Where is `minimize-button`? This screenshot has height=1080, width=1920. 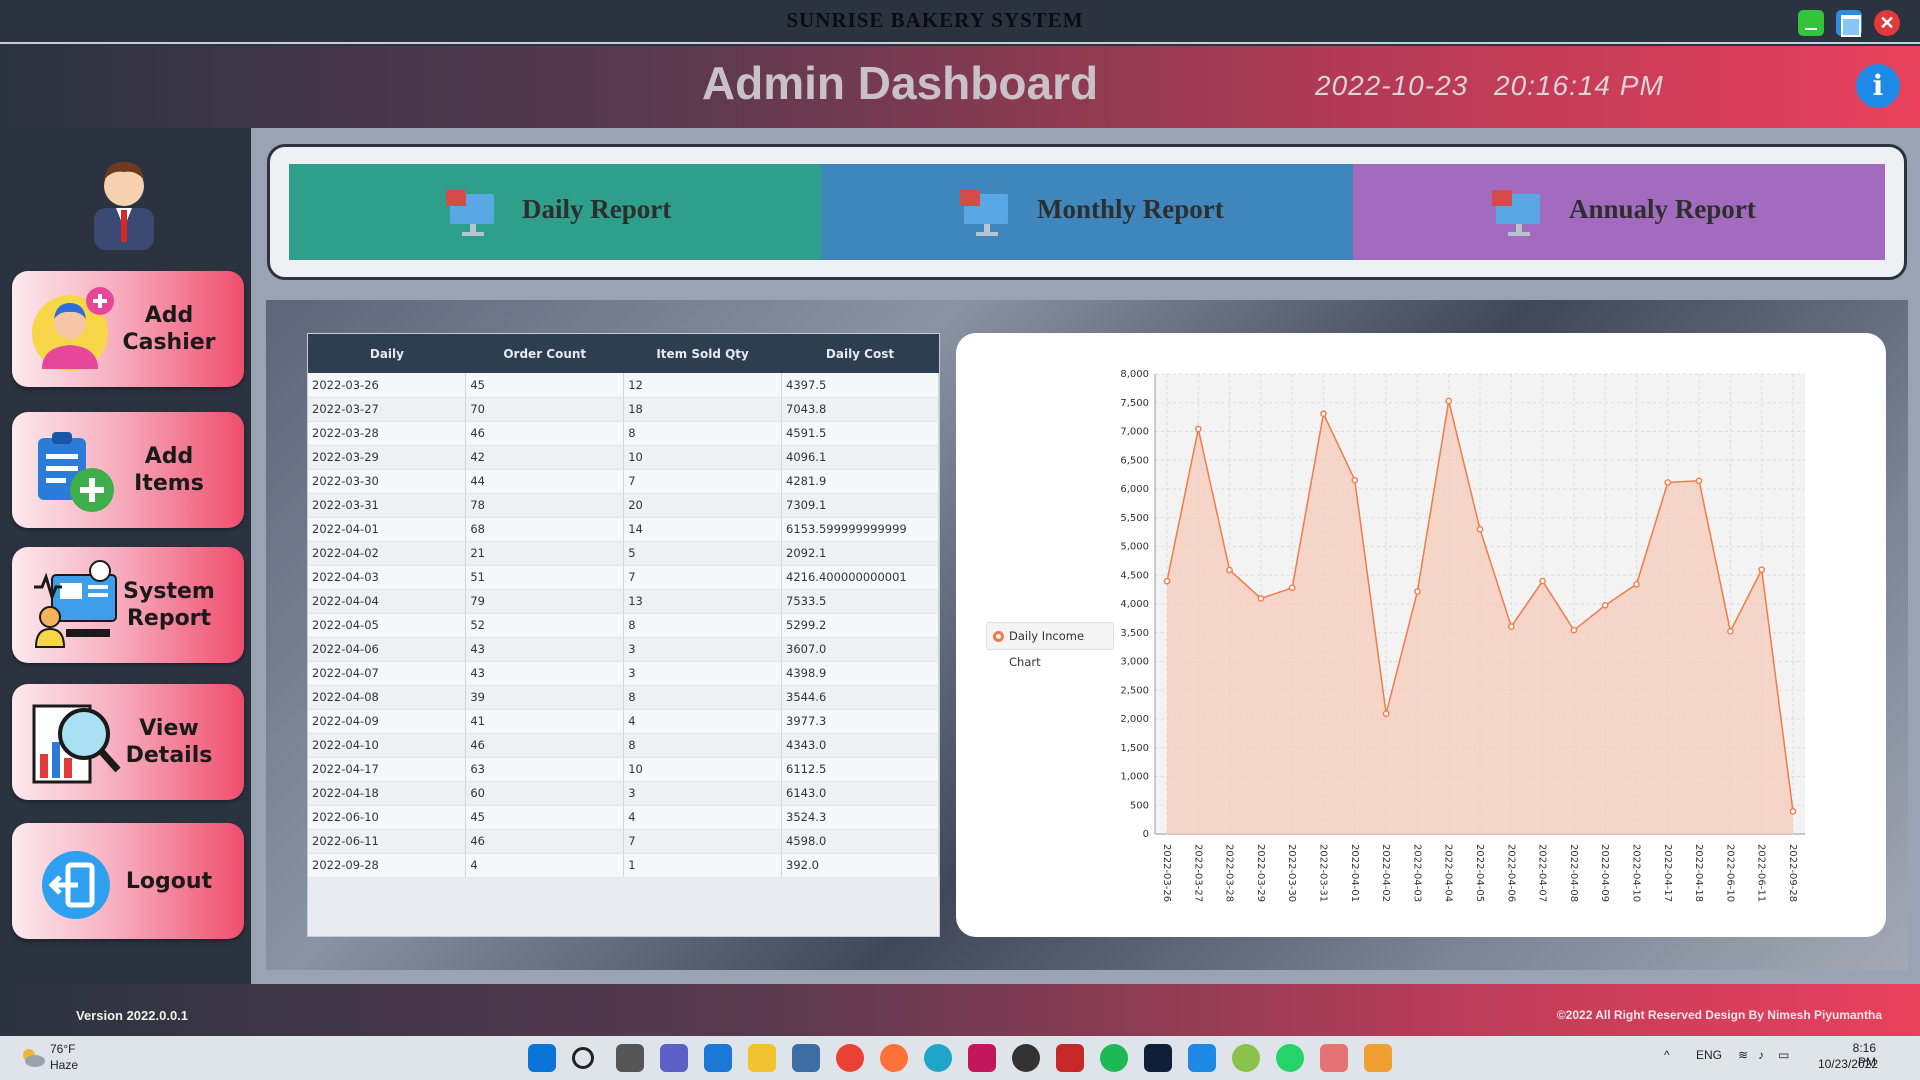
minimize-button is located at coordinates (1811, 23).